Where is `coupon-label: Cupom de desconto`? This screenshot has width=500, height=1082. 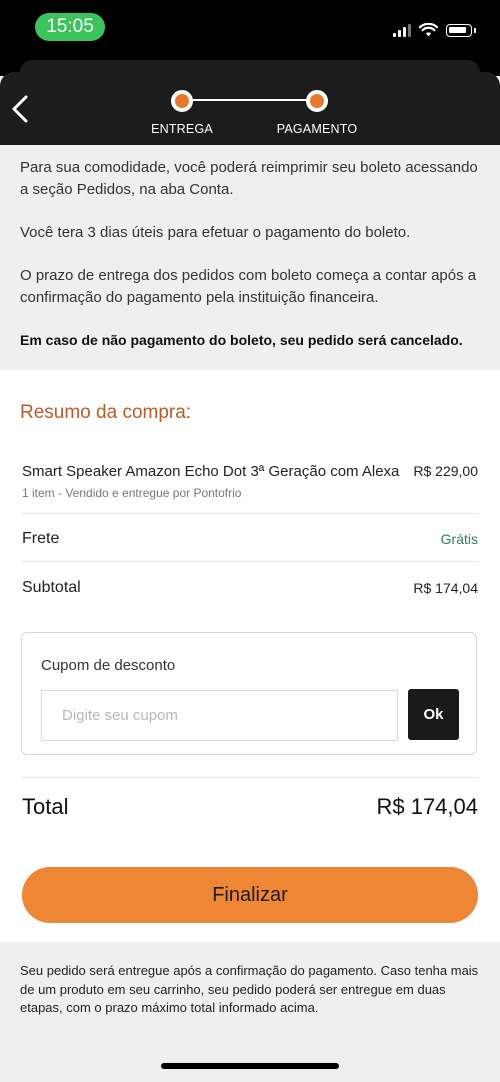
coupon-label: Cupom de desconto is located at coordinates (108, 665).